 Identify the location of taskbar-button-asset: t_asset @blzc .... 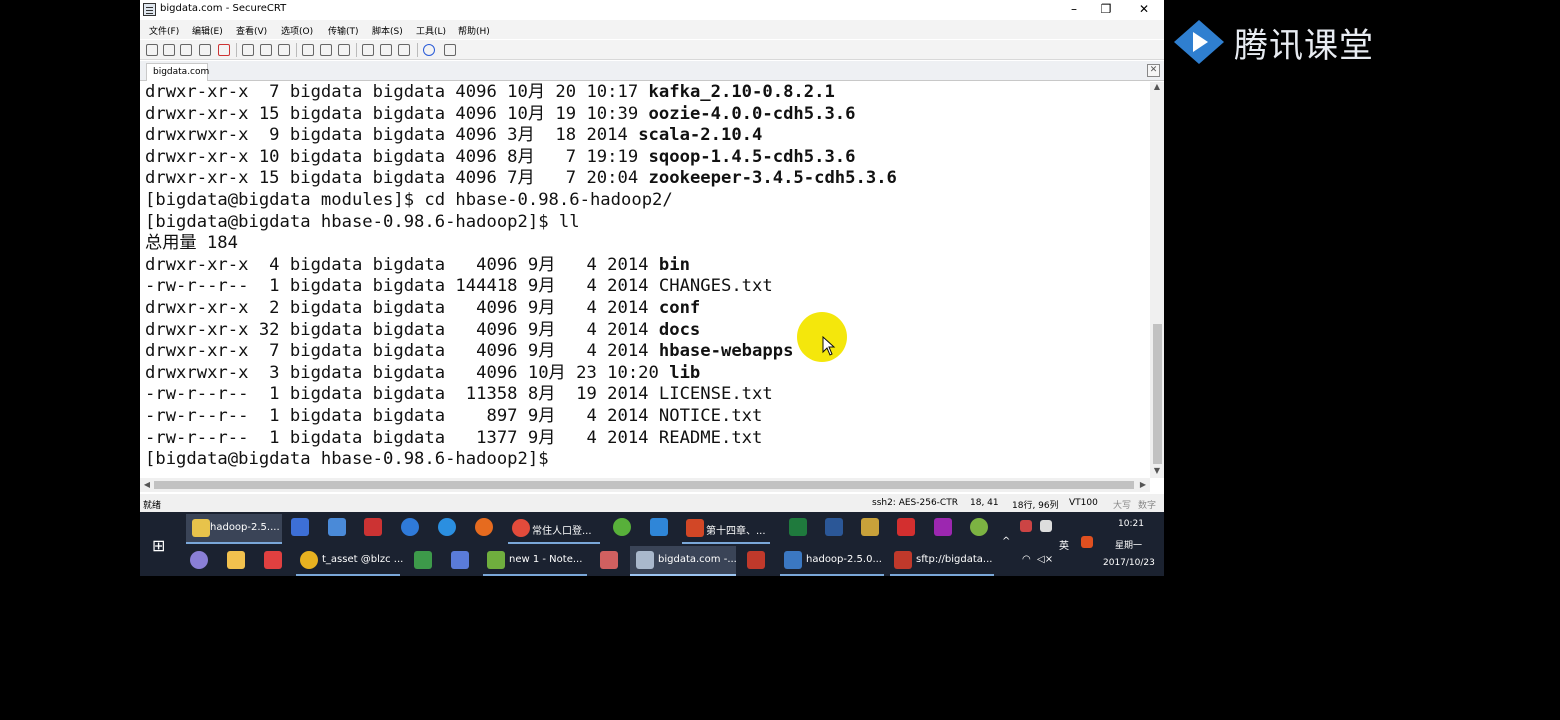
(349, 560).